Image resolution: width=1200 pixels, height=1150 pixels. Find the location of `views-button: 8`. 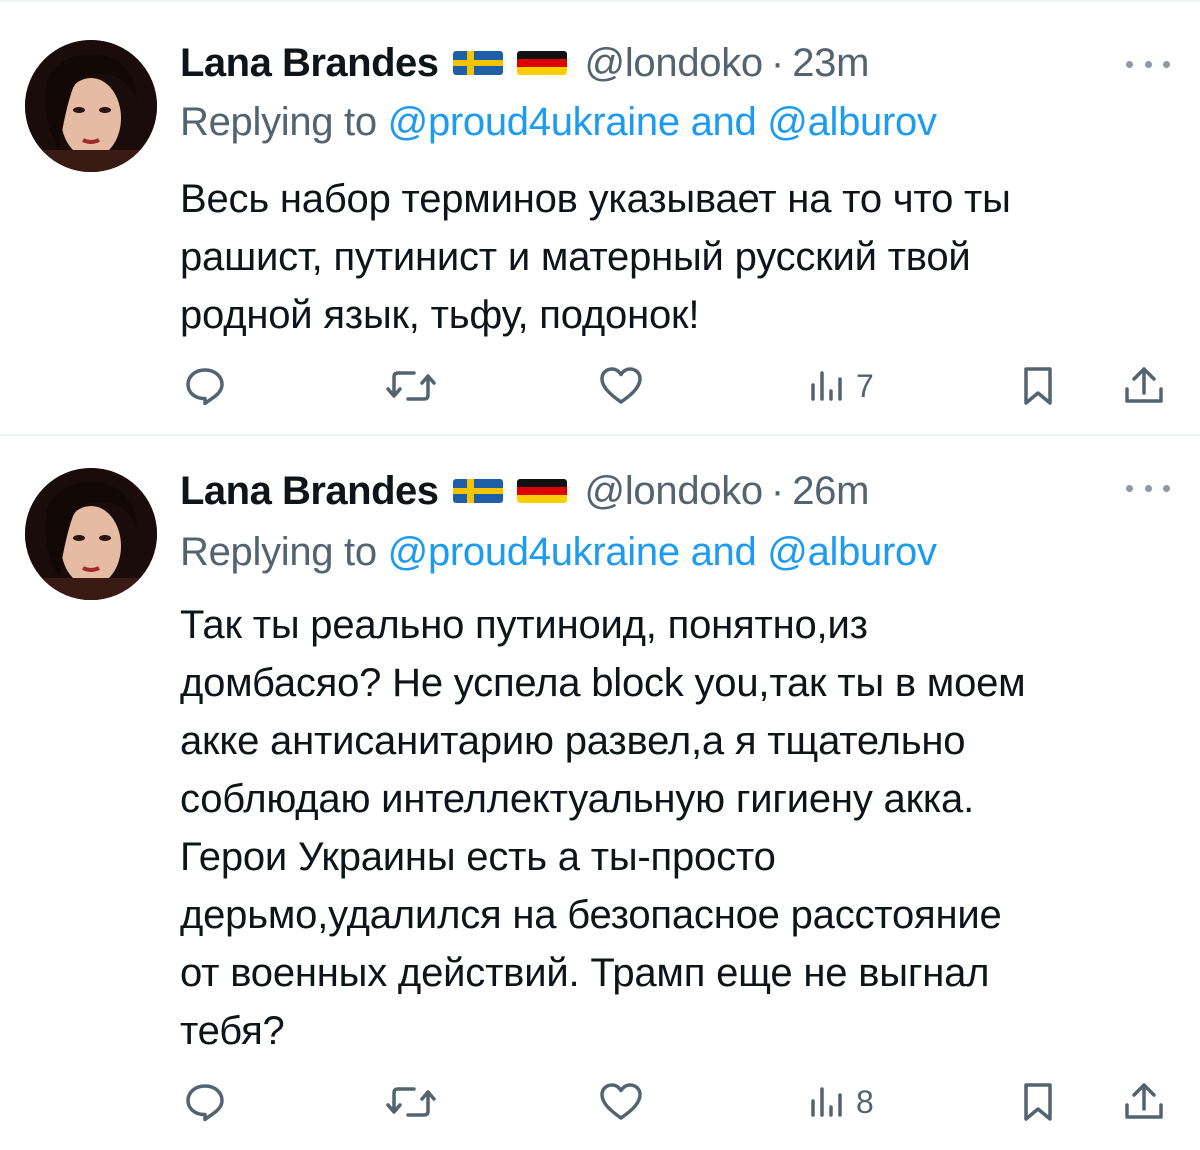

views-button: 8 is located at coordinates (841, 1102).